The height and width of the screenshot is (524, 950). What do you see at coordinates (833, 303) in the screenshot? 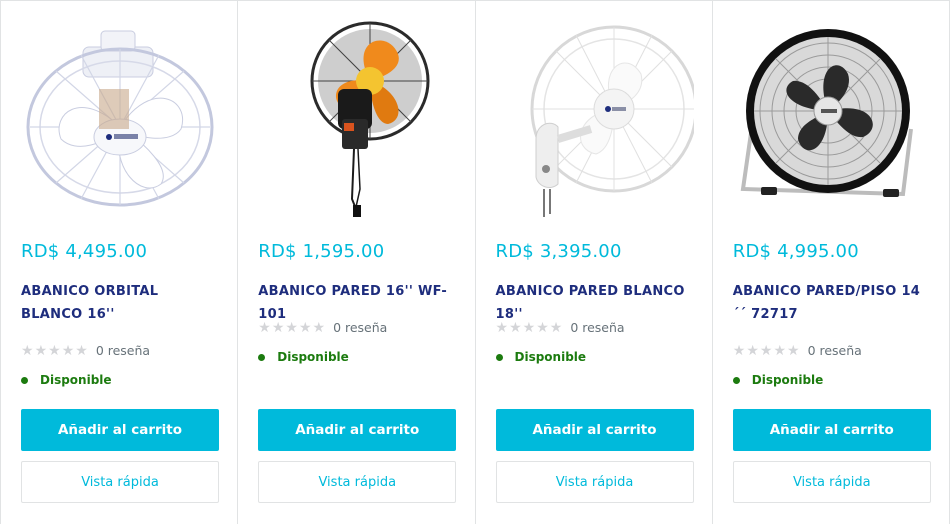
I see `product-title: ABANICO PARED/PISO 14´´ 72717` at bounding box center [833, 303].